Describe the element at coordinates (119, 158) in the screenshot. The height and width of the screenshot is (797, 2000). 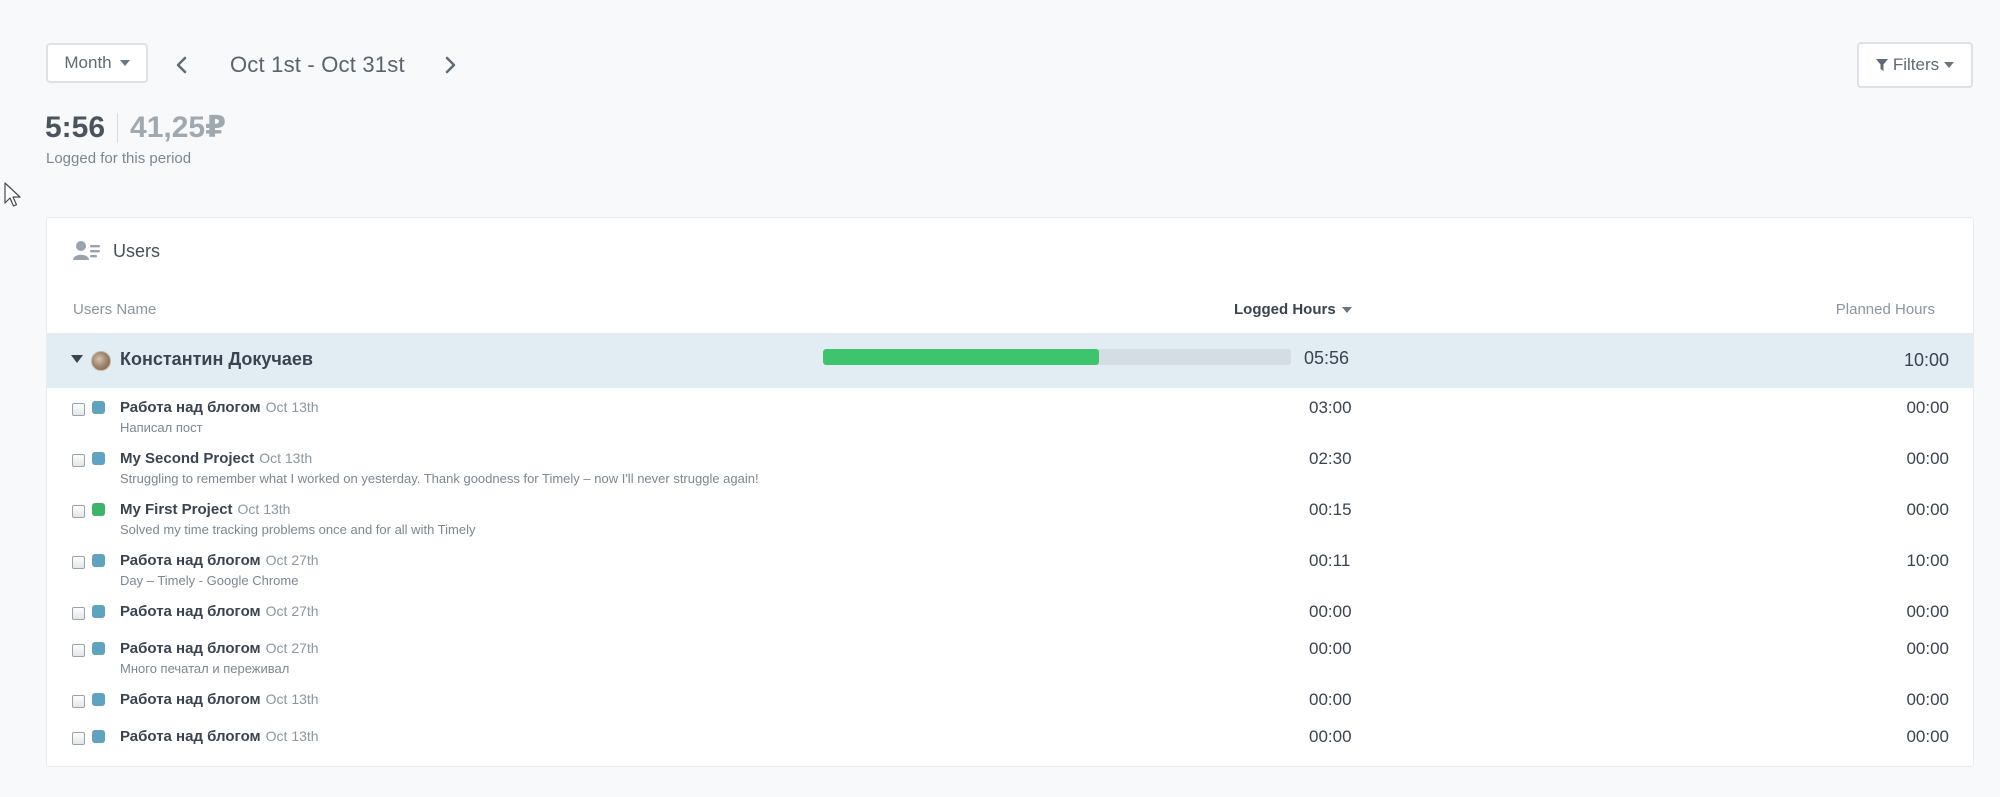
I see `summary-label: Logged for this period` at that location.